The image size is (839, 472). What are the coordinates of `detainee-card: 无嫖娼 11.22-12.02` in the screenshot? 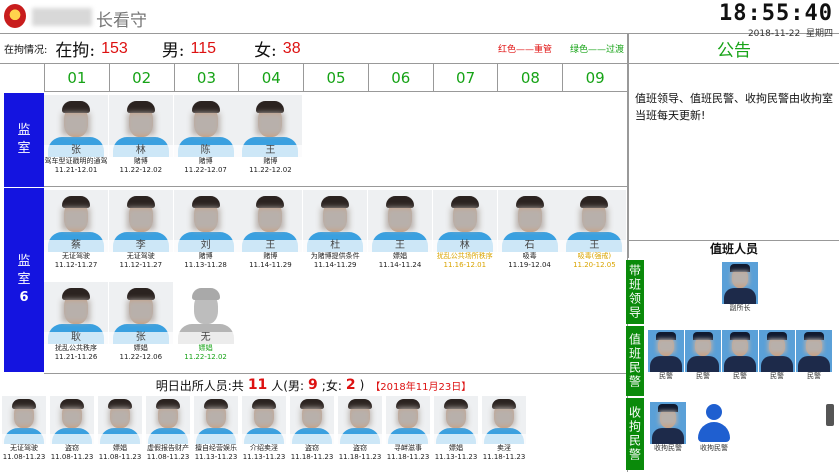 It's located at (205, 322).